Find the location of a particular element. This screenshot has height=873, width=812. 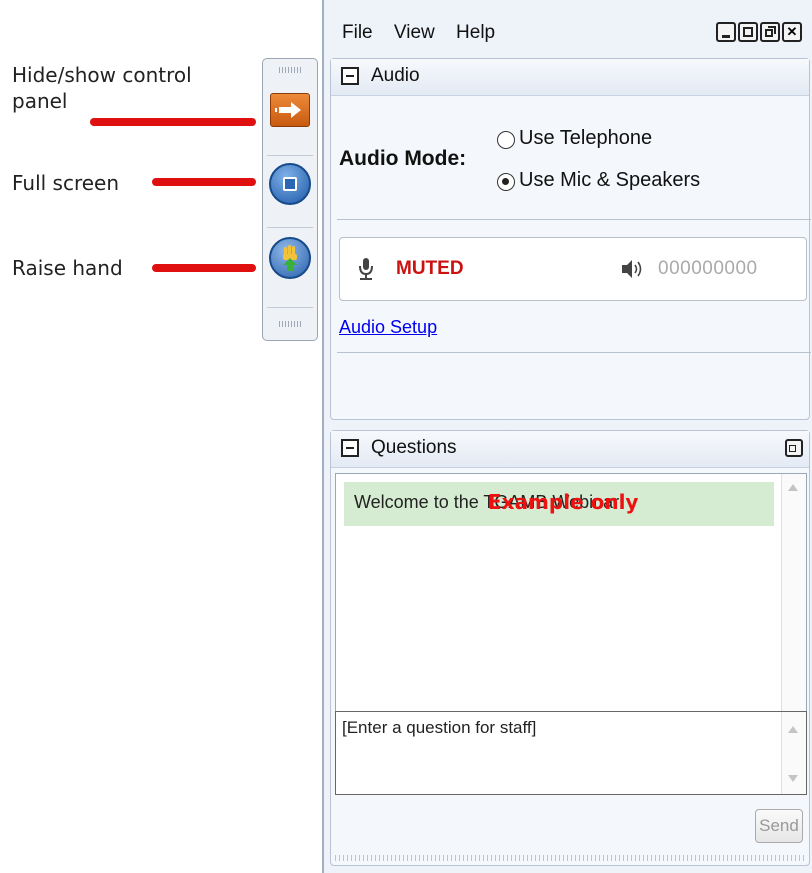

annotation-raise-hand: Raise hand is located at coordinates (67, 268).